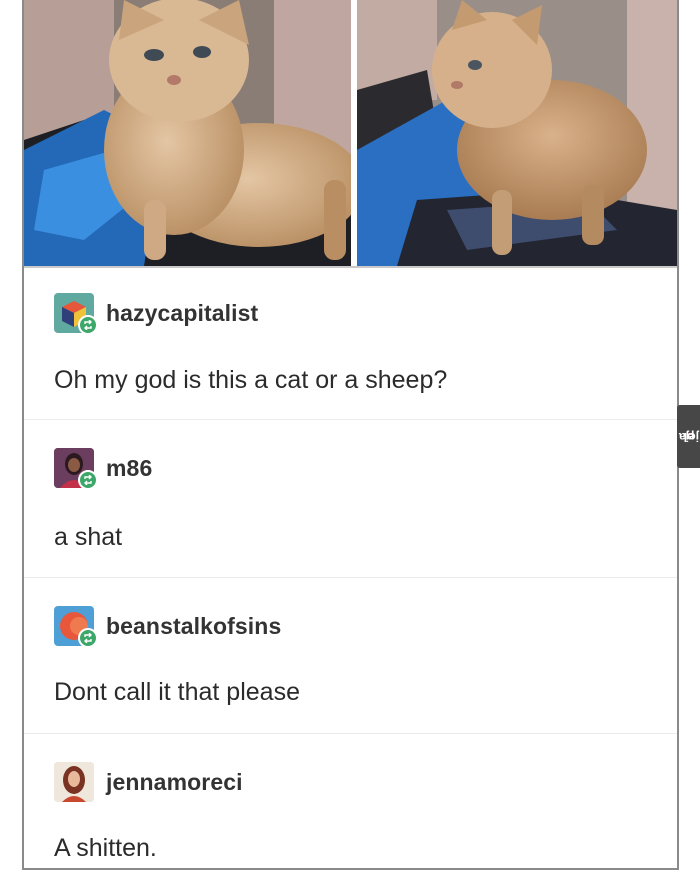 The height and width of the screenshot is (875, 700). What do you see at coordinates (350, 801) in the screenshot?
I see `reblog-entry: jennamoreci A shitten.` at bounding box center [350, 801].